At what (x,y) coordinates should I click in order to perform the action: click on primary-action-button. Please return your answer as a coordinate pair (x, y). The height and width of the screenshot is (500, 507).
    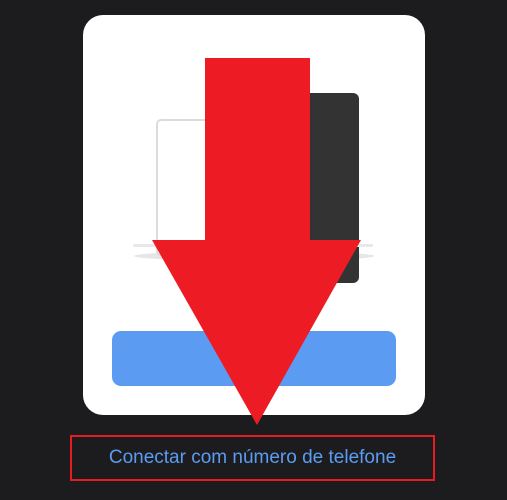
    Looking at the image, I should click on (254, 358).